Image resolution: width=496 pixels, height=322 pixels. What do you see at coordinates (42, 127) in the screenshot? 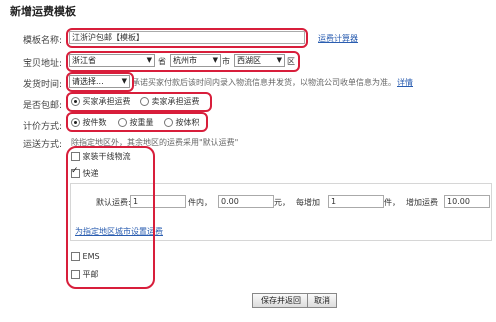
I see `pricing-label: 计价方式:` at bounding box center [42, 127].